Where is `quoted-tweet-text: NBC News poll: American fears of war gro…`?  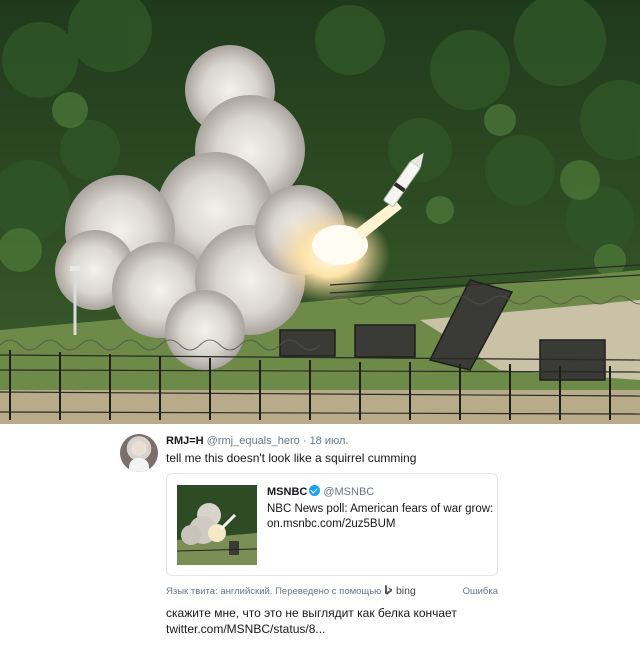
quoted-tweet-text: NBC News poll: American fears of war gro… is located at coordinates (380, 516).